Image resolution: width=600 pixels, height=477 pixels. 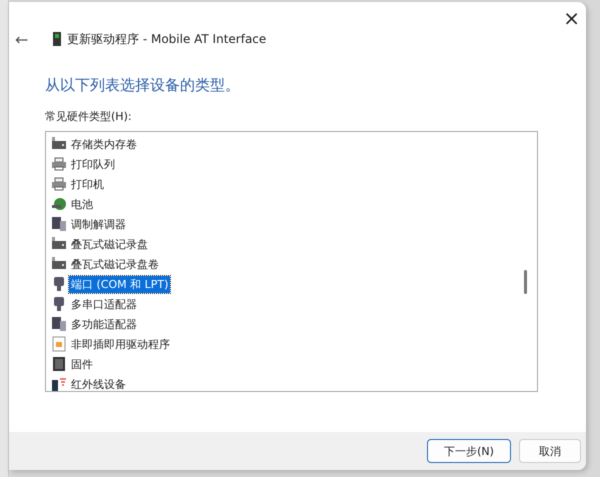 I want to click on device-icon, so click(x=57, y=39).